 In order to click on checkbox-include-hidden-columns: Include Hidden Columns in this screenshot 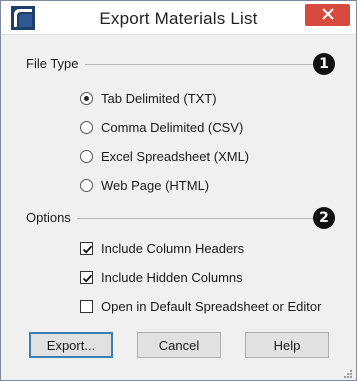, I will do `click(161, 277)`.